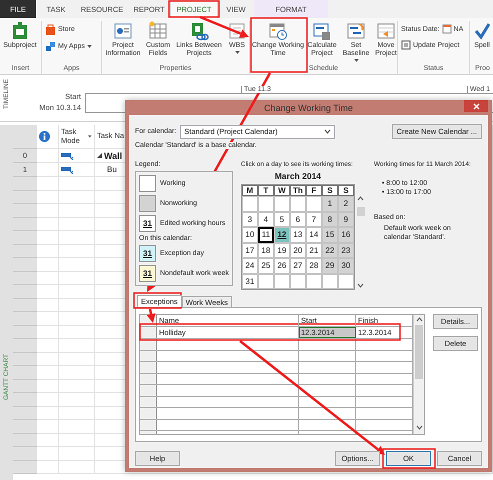  Describe the element at coordinates (266, 190) in the screenshot. I see `weekday-header: T` at that location.